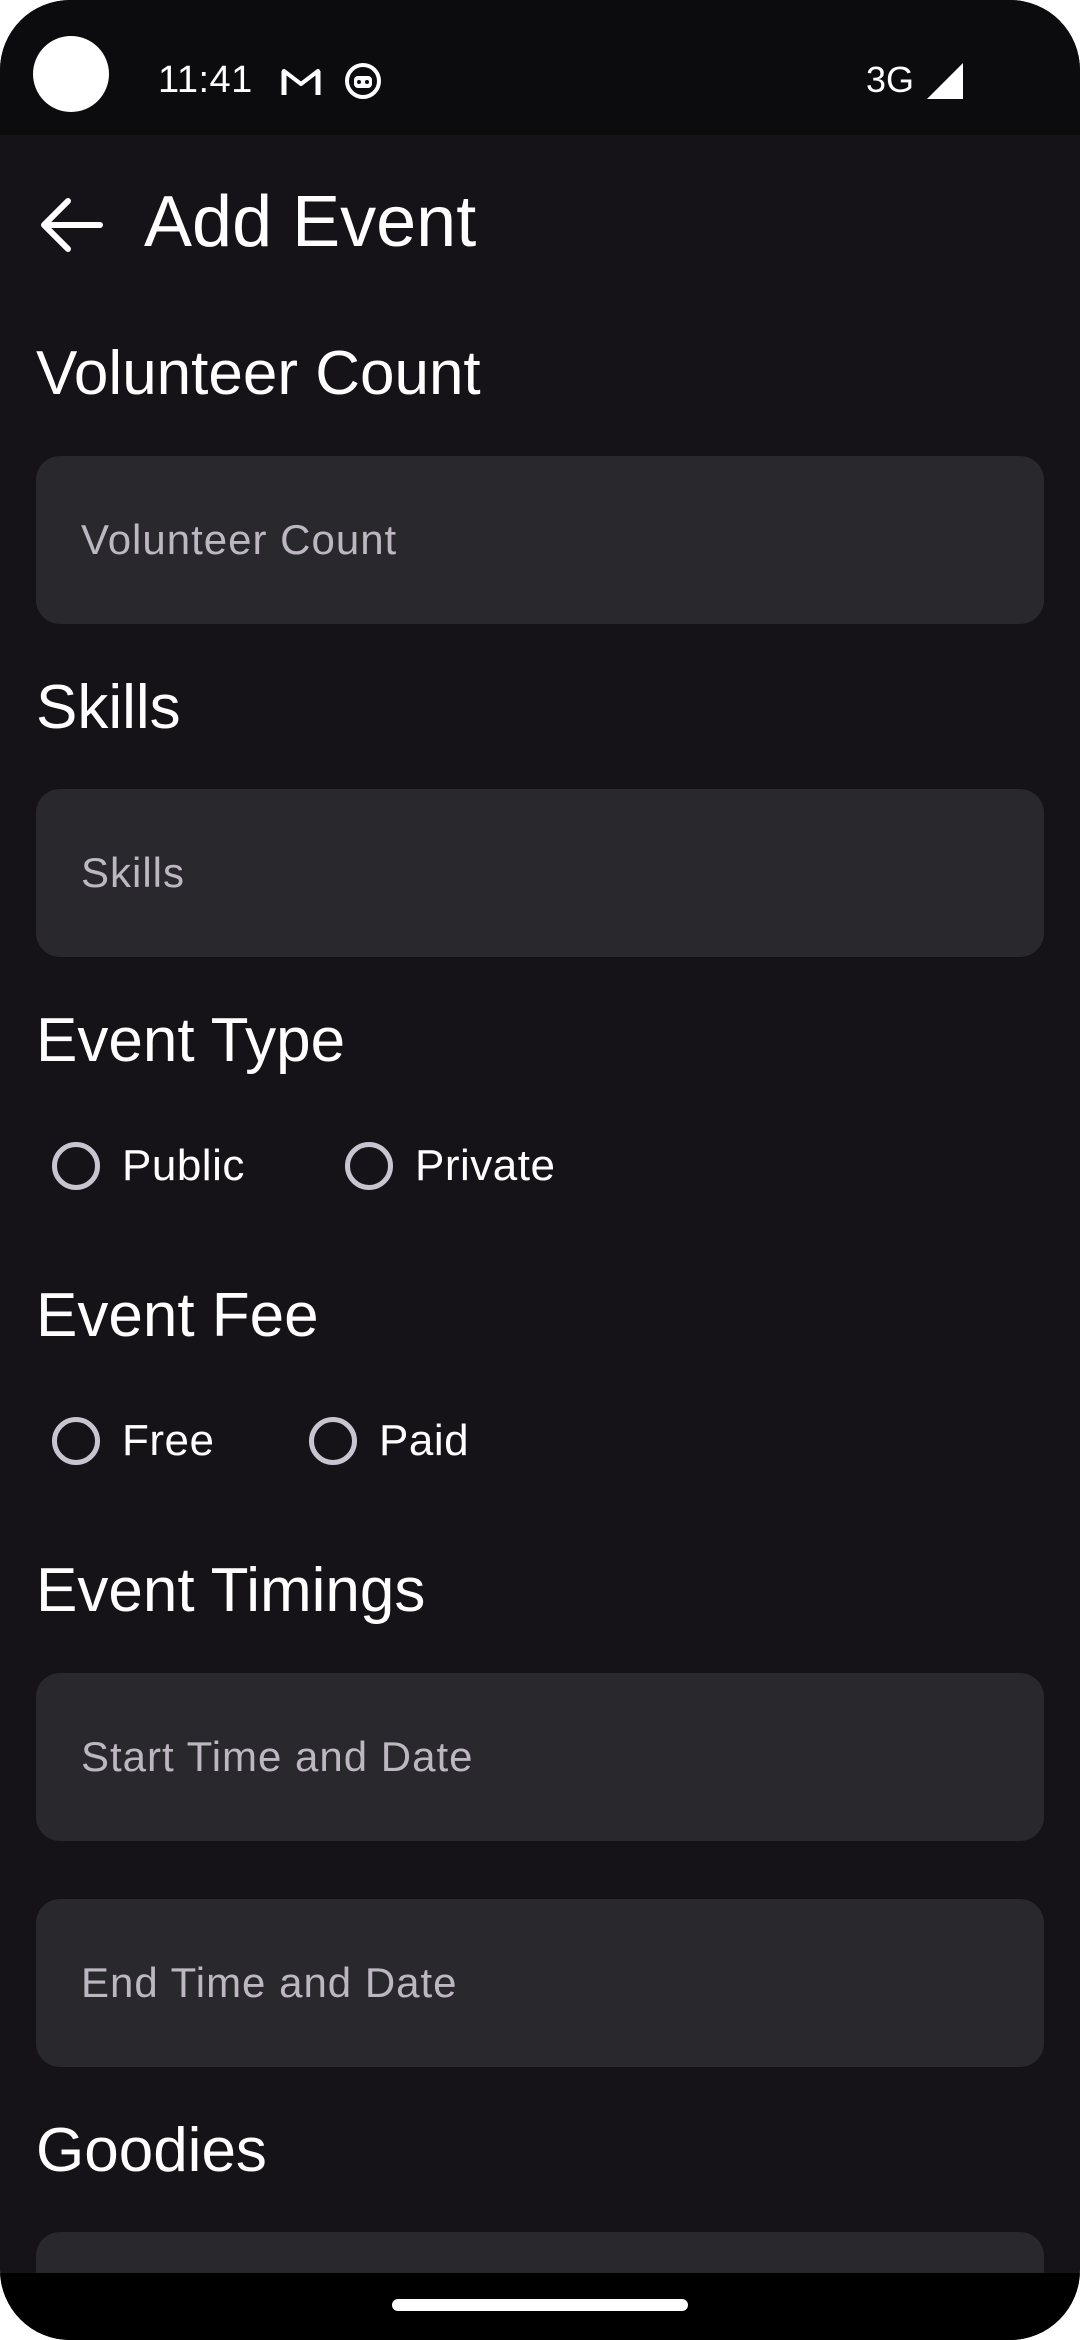  I want to click on event-type-label: Event Type, so click(191, 1040).